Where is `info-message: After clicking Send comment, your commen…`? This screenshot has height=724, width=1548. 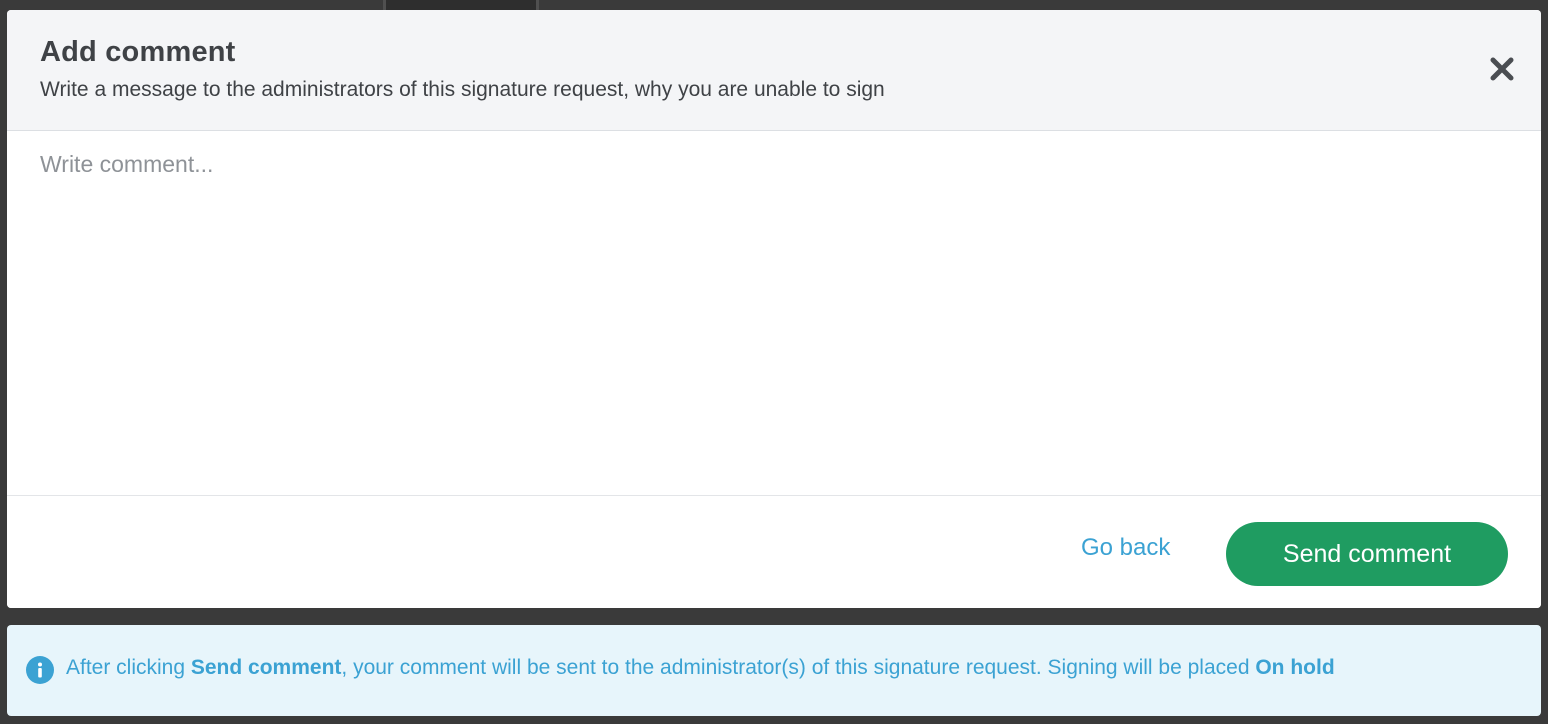 info-message: After clicking Send comment, your commen… is located at coordinates (700, 668).